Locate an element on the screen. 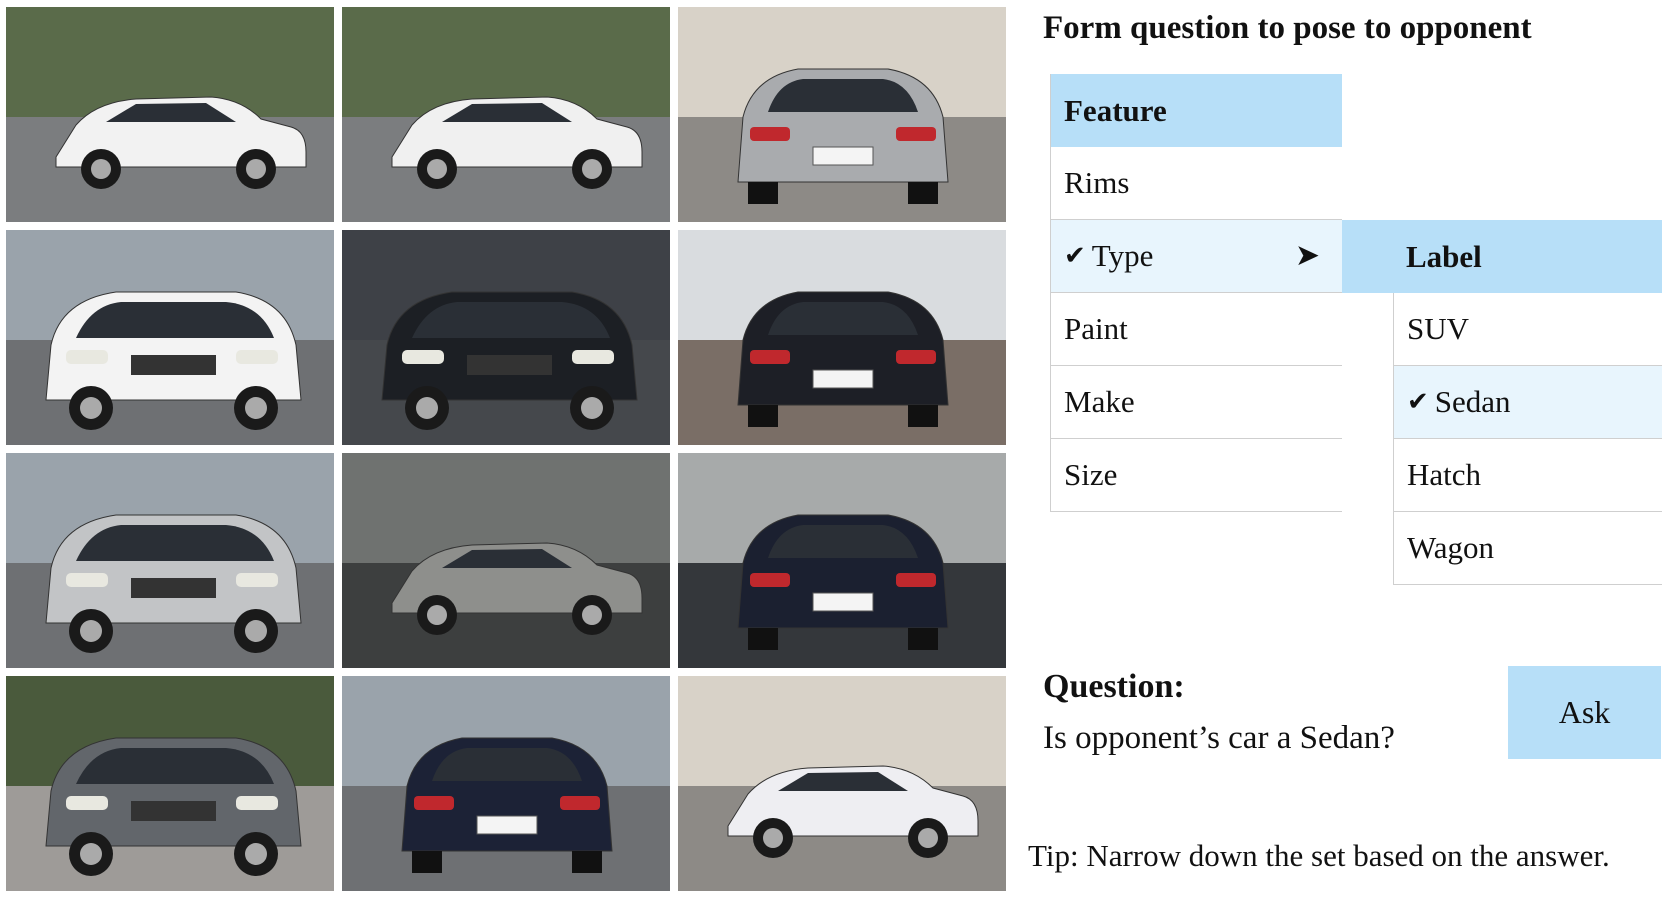  car-image-gray-crossover is located at coordinates (170, 783).